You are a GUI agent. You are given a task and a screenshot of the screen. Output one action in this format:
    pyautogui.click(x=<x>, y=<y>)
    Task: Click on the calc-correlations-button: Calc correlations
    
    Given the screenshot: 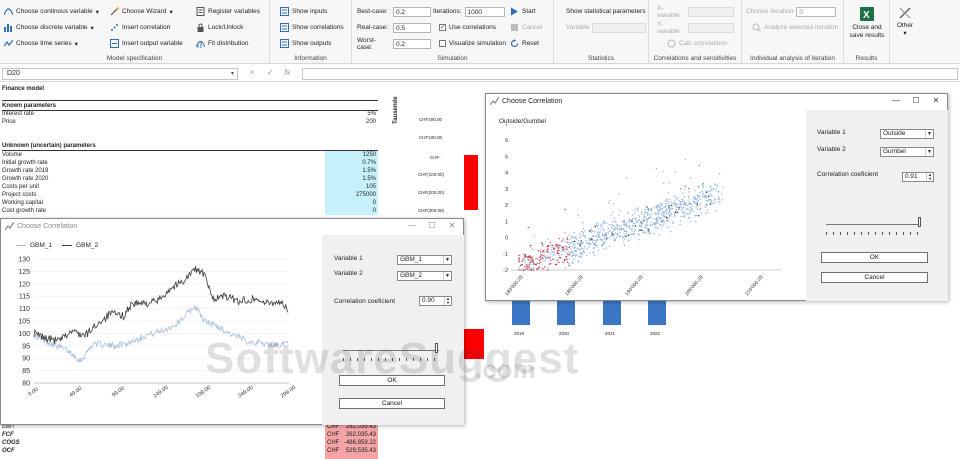 What is the action you would take?
    pyautogui.click(x=697, y=43)
    